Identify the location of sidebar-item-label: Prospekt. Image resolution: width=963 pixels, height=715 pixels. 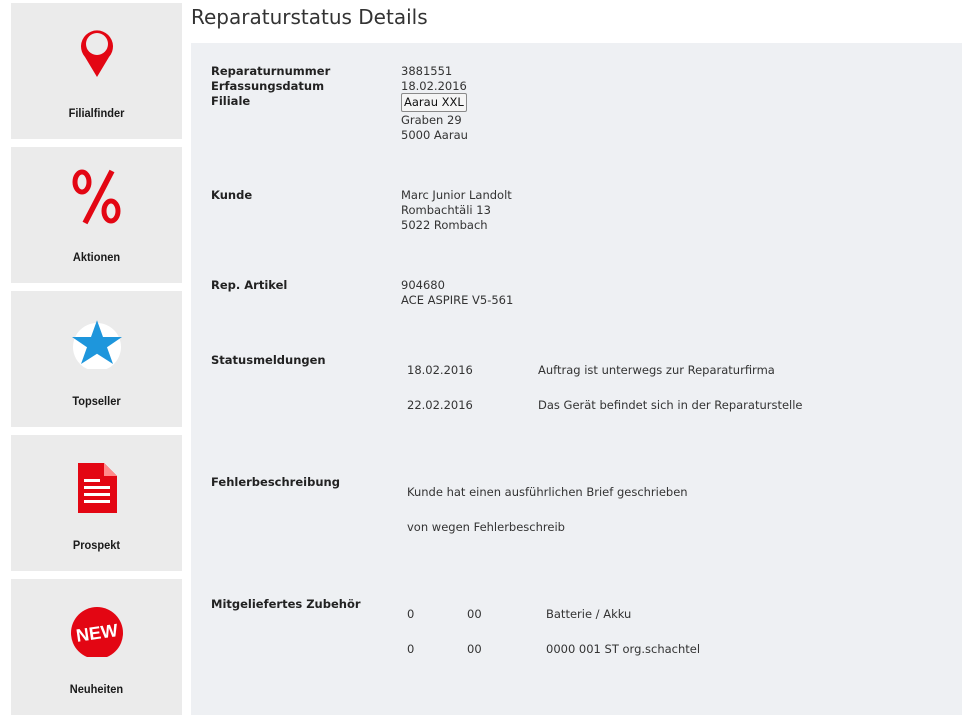
(96, 545).